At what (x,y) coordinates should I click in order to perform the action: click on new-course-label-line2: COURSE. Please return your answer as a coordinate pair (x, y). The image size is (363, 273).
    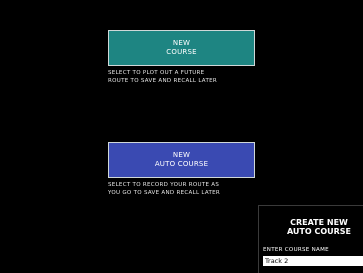
    Looking at the image, I should click on (181, 52).